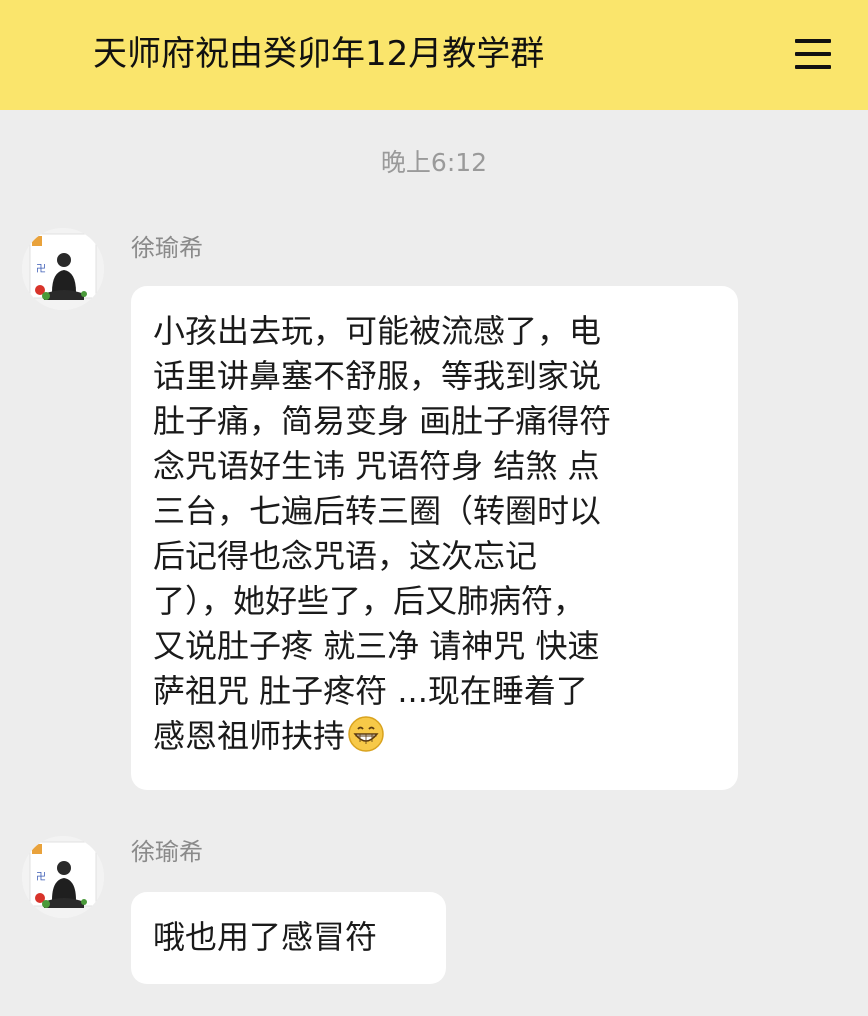  I want to click on grinning-face-emoji-icon, so click(366, 734).